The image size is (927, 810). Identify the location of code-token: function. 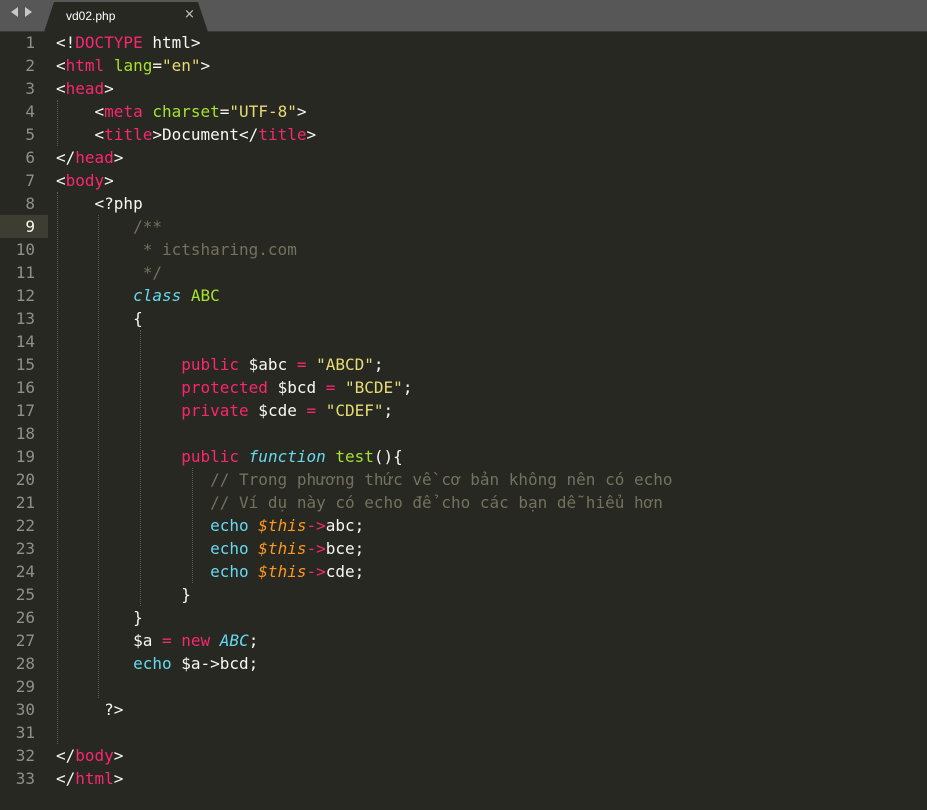
(287, 456).